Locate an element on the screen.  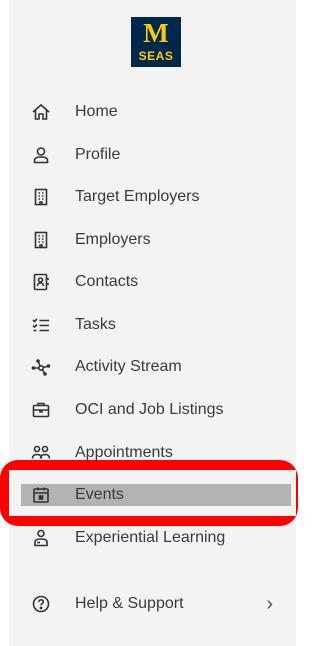
nav-label: Contacts is located at coordinates (107, 281).